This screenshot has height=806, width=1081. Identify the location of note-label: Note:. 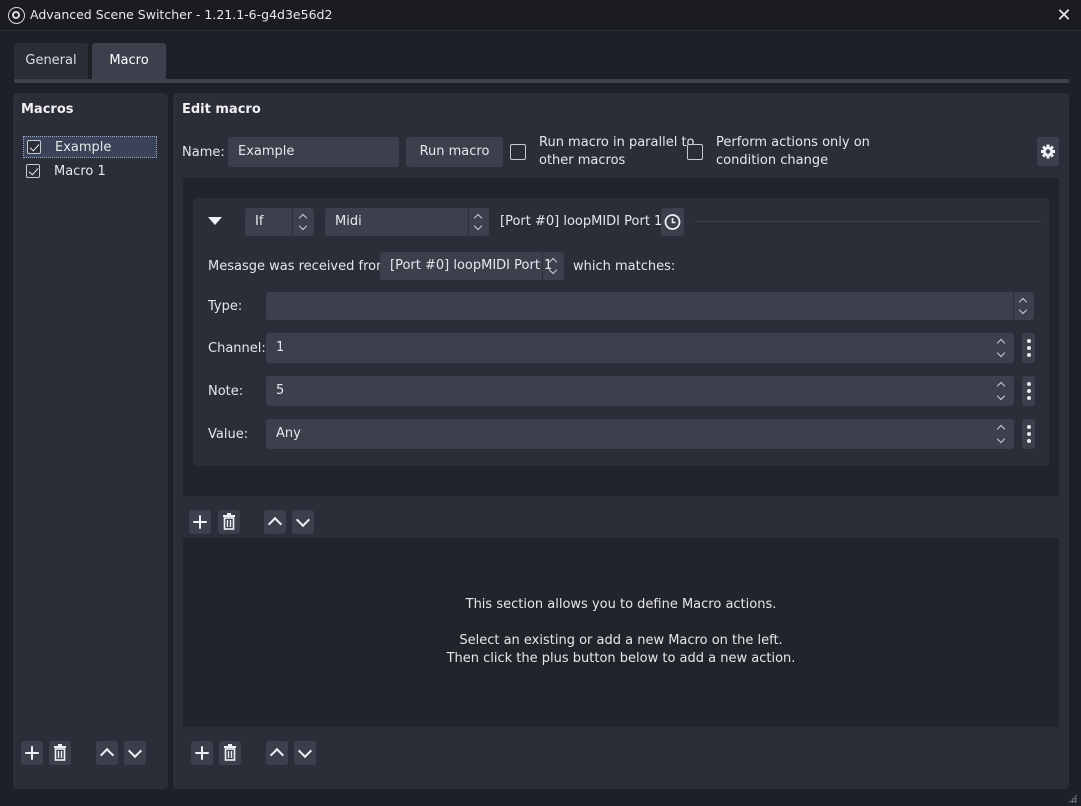
(226, 391).